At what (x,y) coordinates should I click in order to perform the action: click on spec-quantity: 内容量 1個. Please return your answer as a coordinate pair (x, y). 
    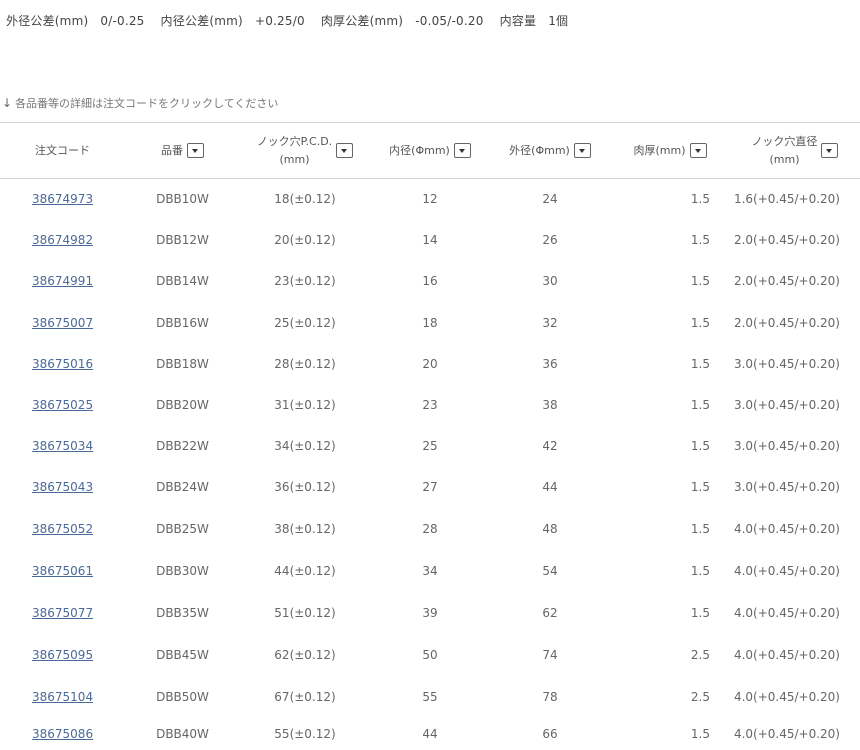
    Looking at the image, I should click on (534, 21).